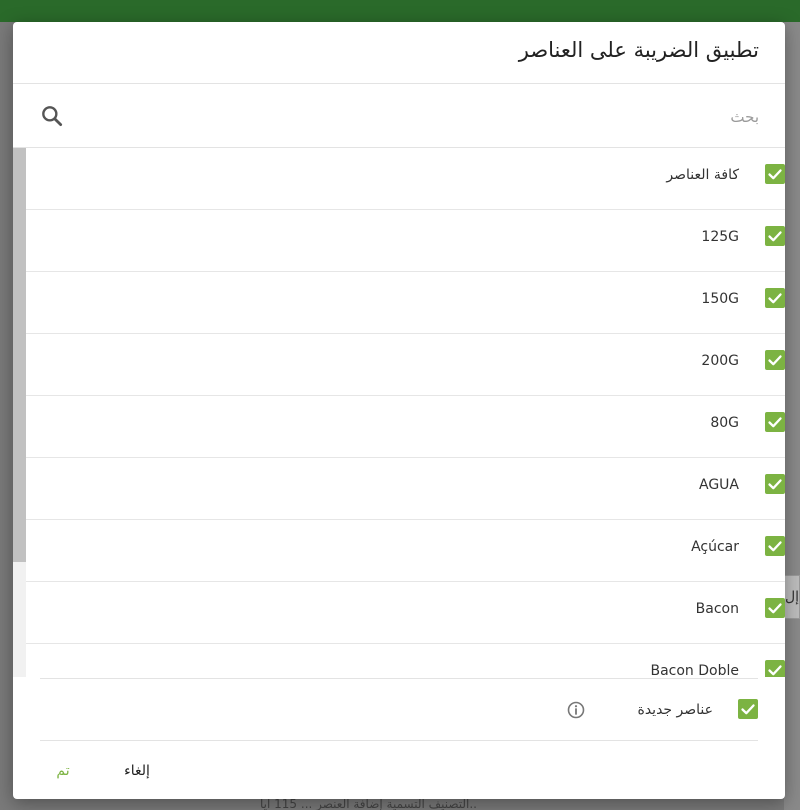 The height and width of the screenshot is (810, 800). I want to click on scrollbar-thumb, so click(19, 355).